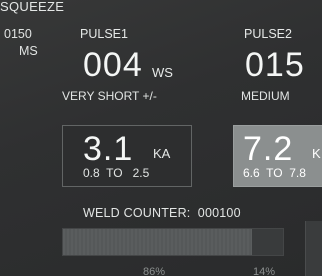 This screenshot has height=276, width=322. I want to click on pulse1-description: VERY SHORT +/-, so click(109, 96).